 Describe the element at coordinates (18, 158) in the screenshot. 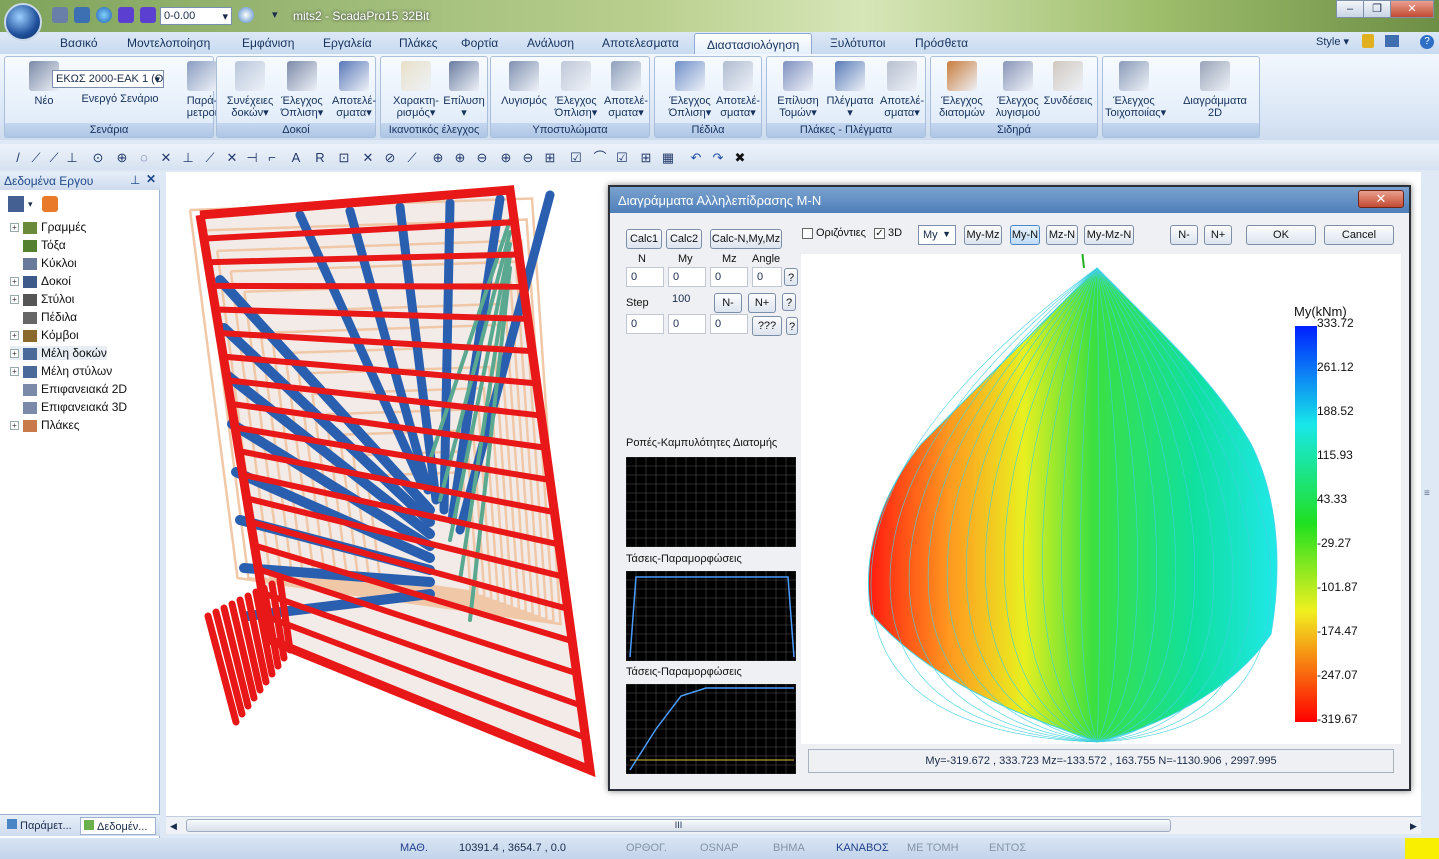

I see `line-icon: /` at that location.